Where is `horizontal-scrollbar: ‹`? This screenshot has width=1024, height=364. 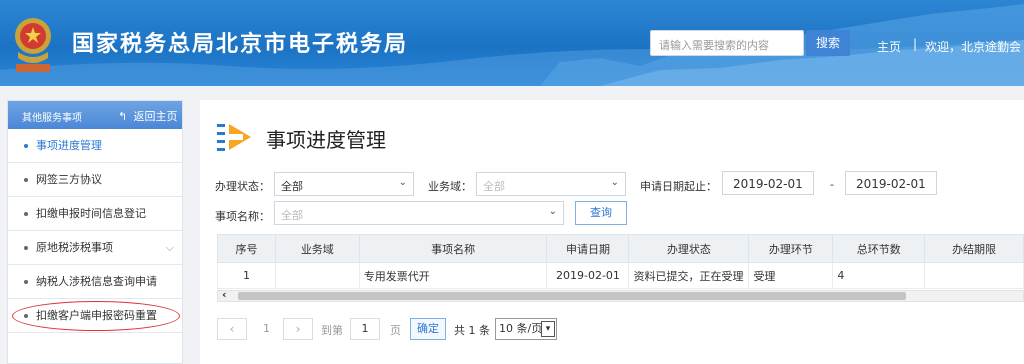 horizontal-scrollbar: ‹ is located at coordinates (620, 295).